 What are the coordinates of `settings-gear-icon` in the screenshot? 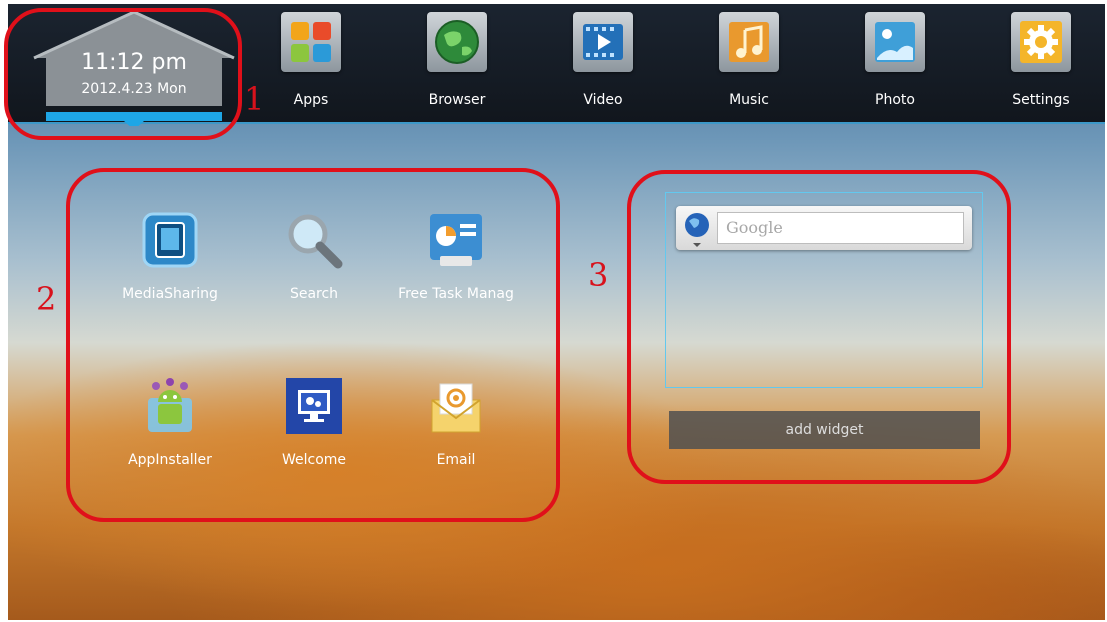 It's located at (1041, 42).